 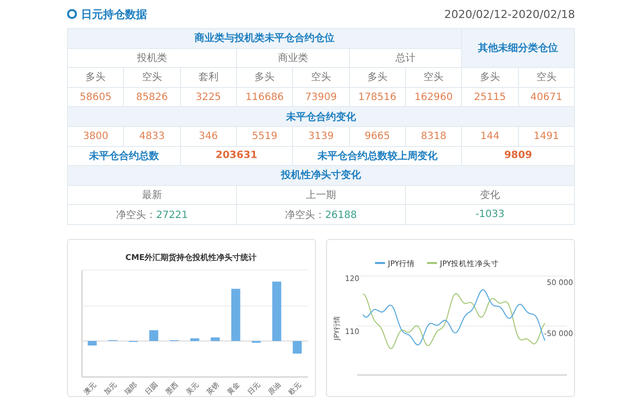 I want to click on table-cell: 162960, so click(x=433, y=97).